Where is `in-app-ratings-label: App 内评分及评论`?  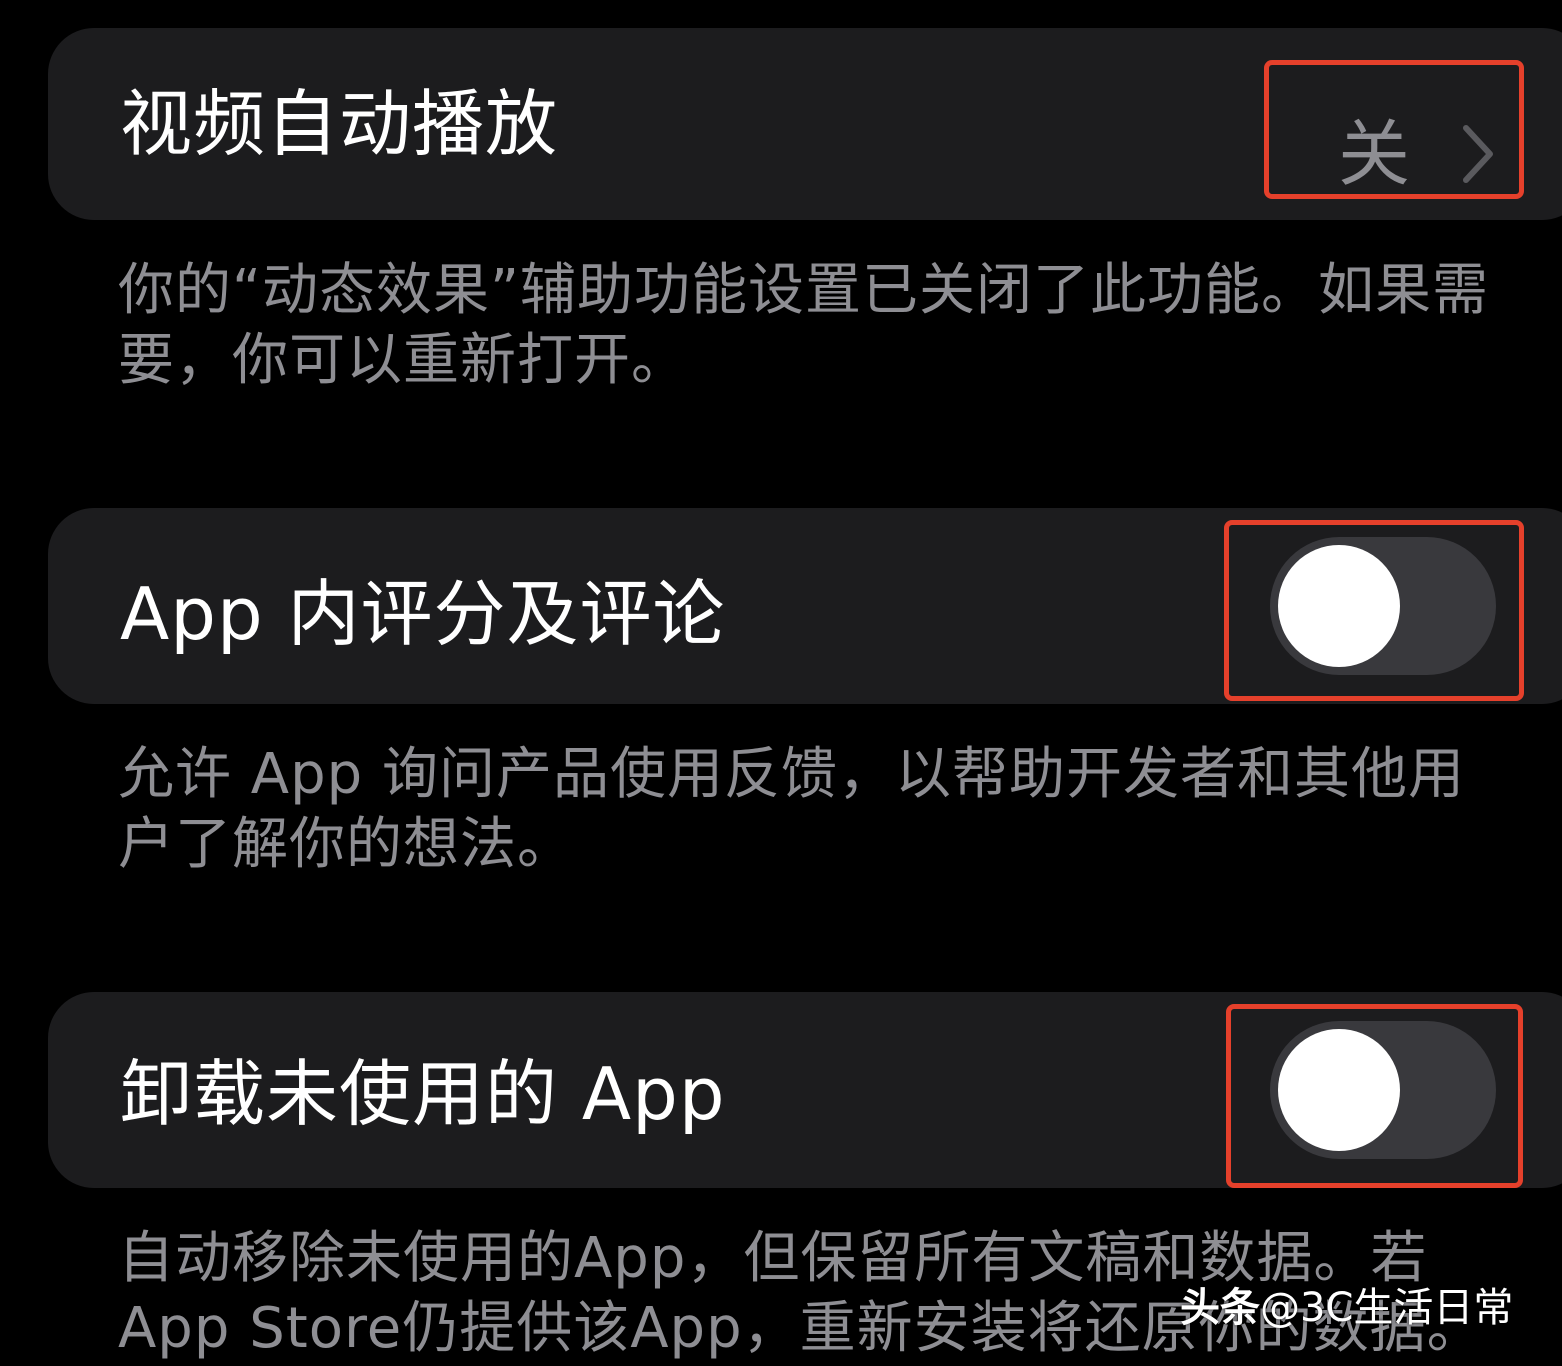 in-app-ratings-label: App 内评分及评论 is located at coordinates (423, 614).